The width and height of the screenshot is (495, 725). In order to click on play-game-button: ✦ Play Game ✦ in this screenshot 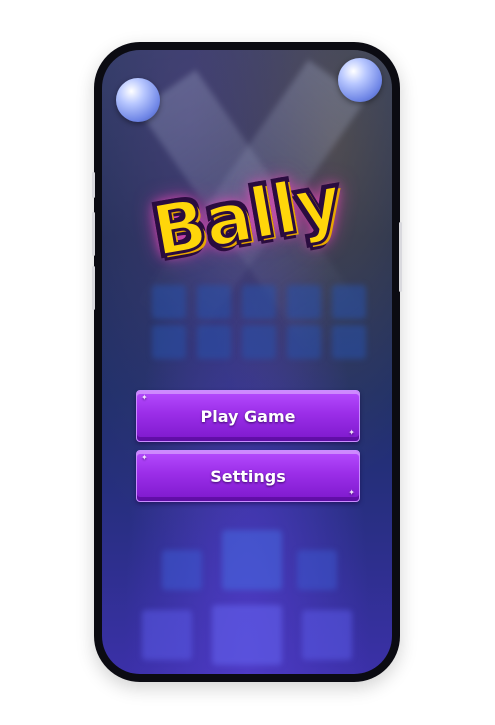, I will do `click(248, 416)`.